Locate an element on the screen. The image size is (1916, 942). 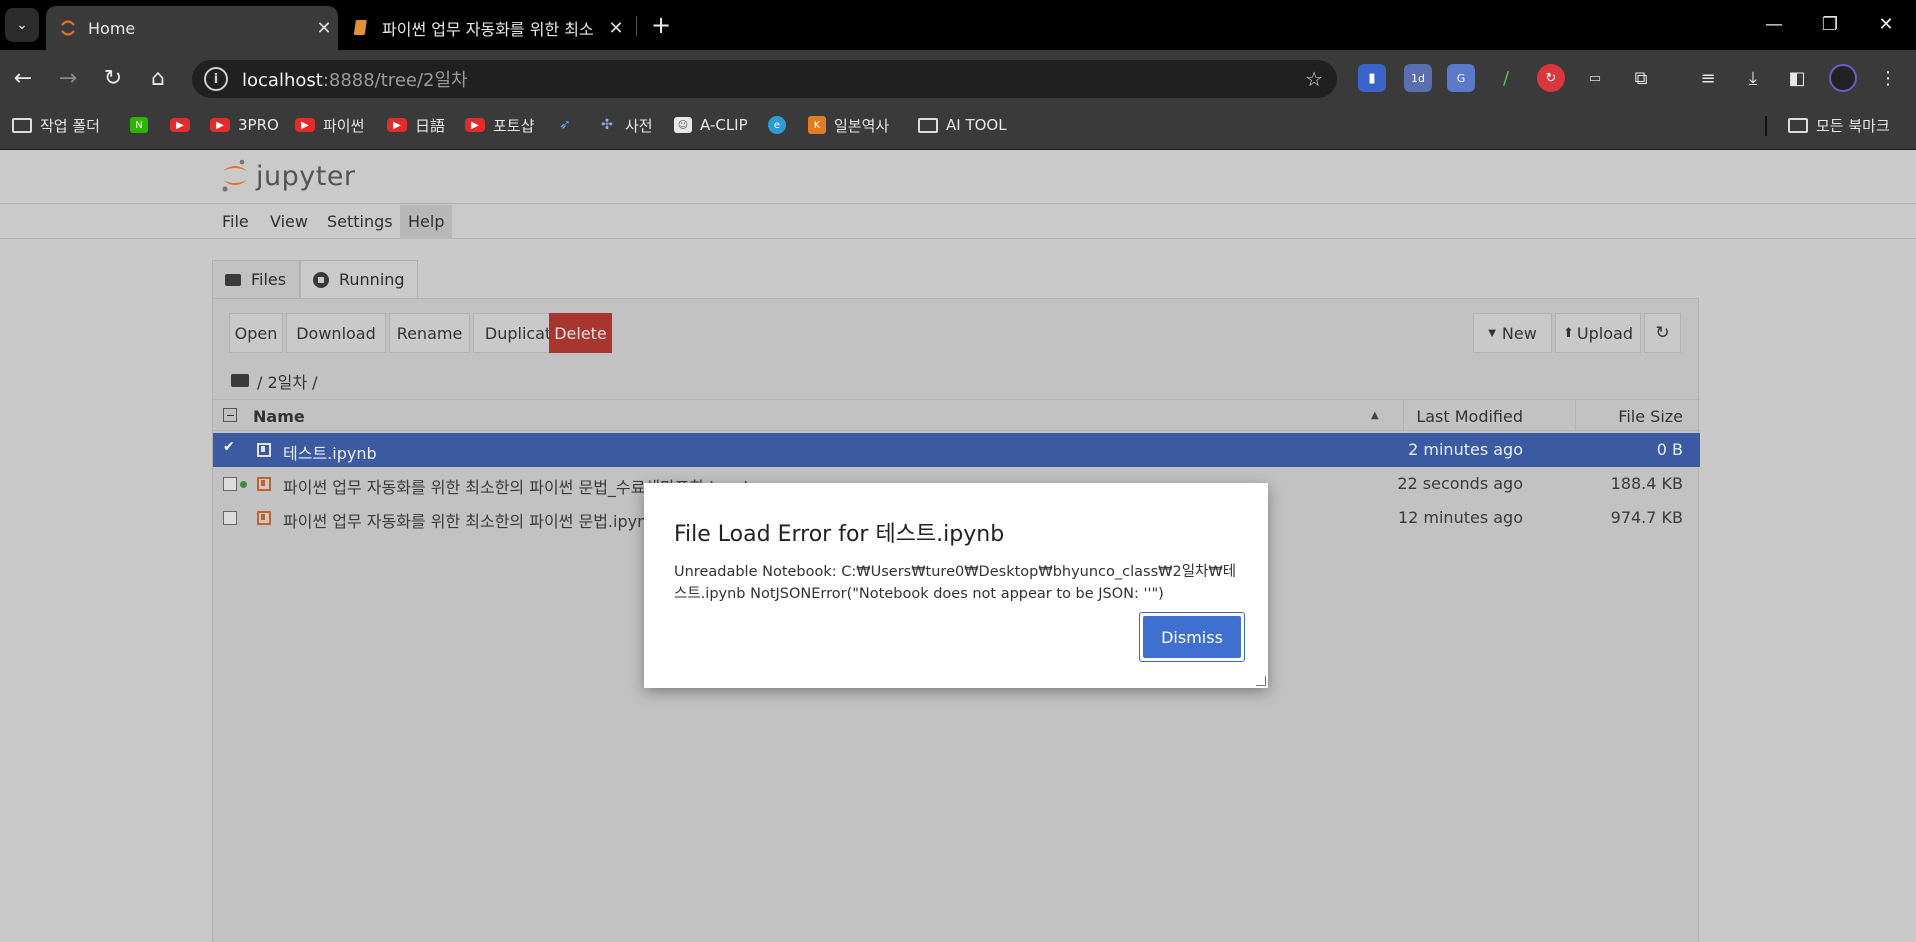
back-icon: ← is located at coordinates (23, 78).